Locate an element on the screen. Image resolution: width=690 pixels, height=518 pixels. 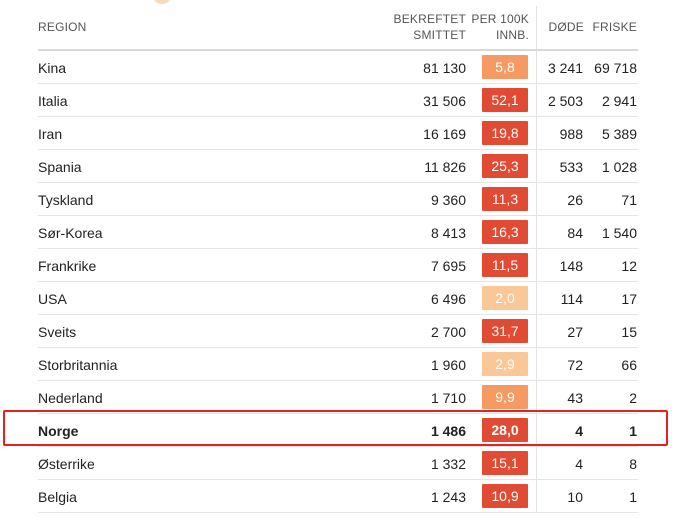
header-region: REGION is located at coordinates (62, 27).